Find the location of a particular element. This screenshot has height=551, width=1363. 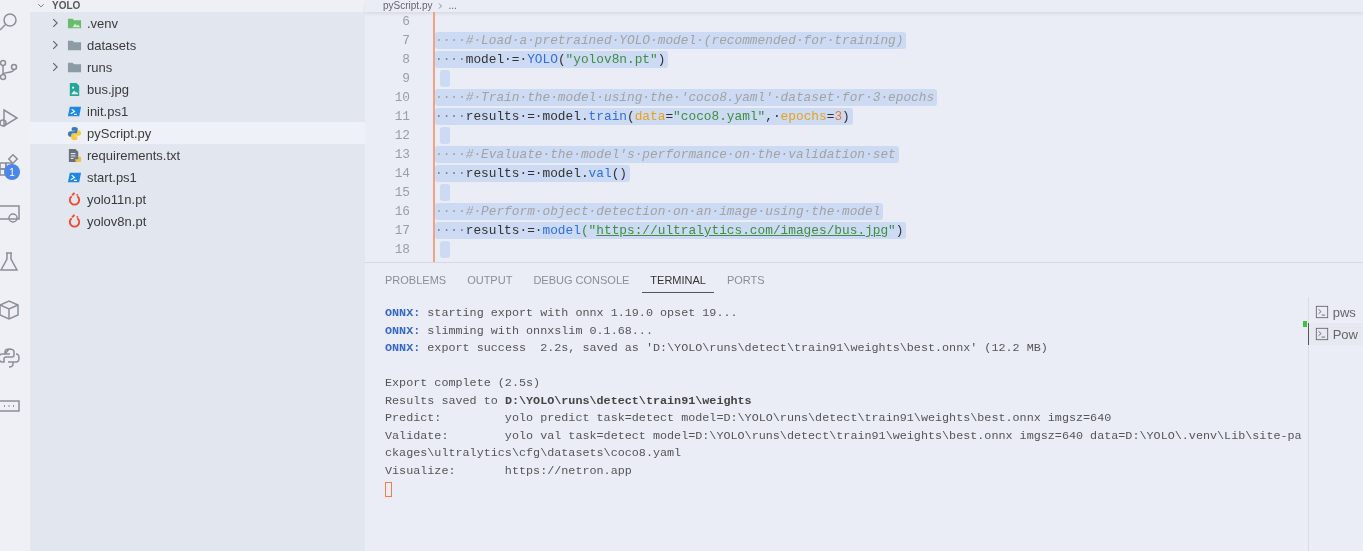

panel-tab: TERMINAL is located at coordinates (678, 280).